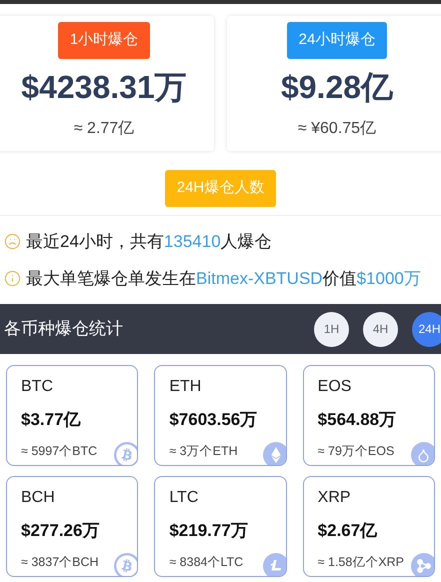 The image size is (441, 582). What do you see at coordinates (37, 387) in the screenshot?
I see `coin-symbol: BTC` at bounding box center [37, 387].